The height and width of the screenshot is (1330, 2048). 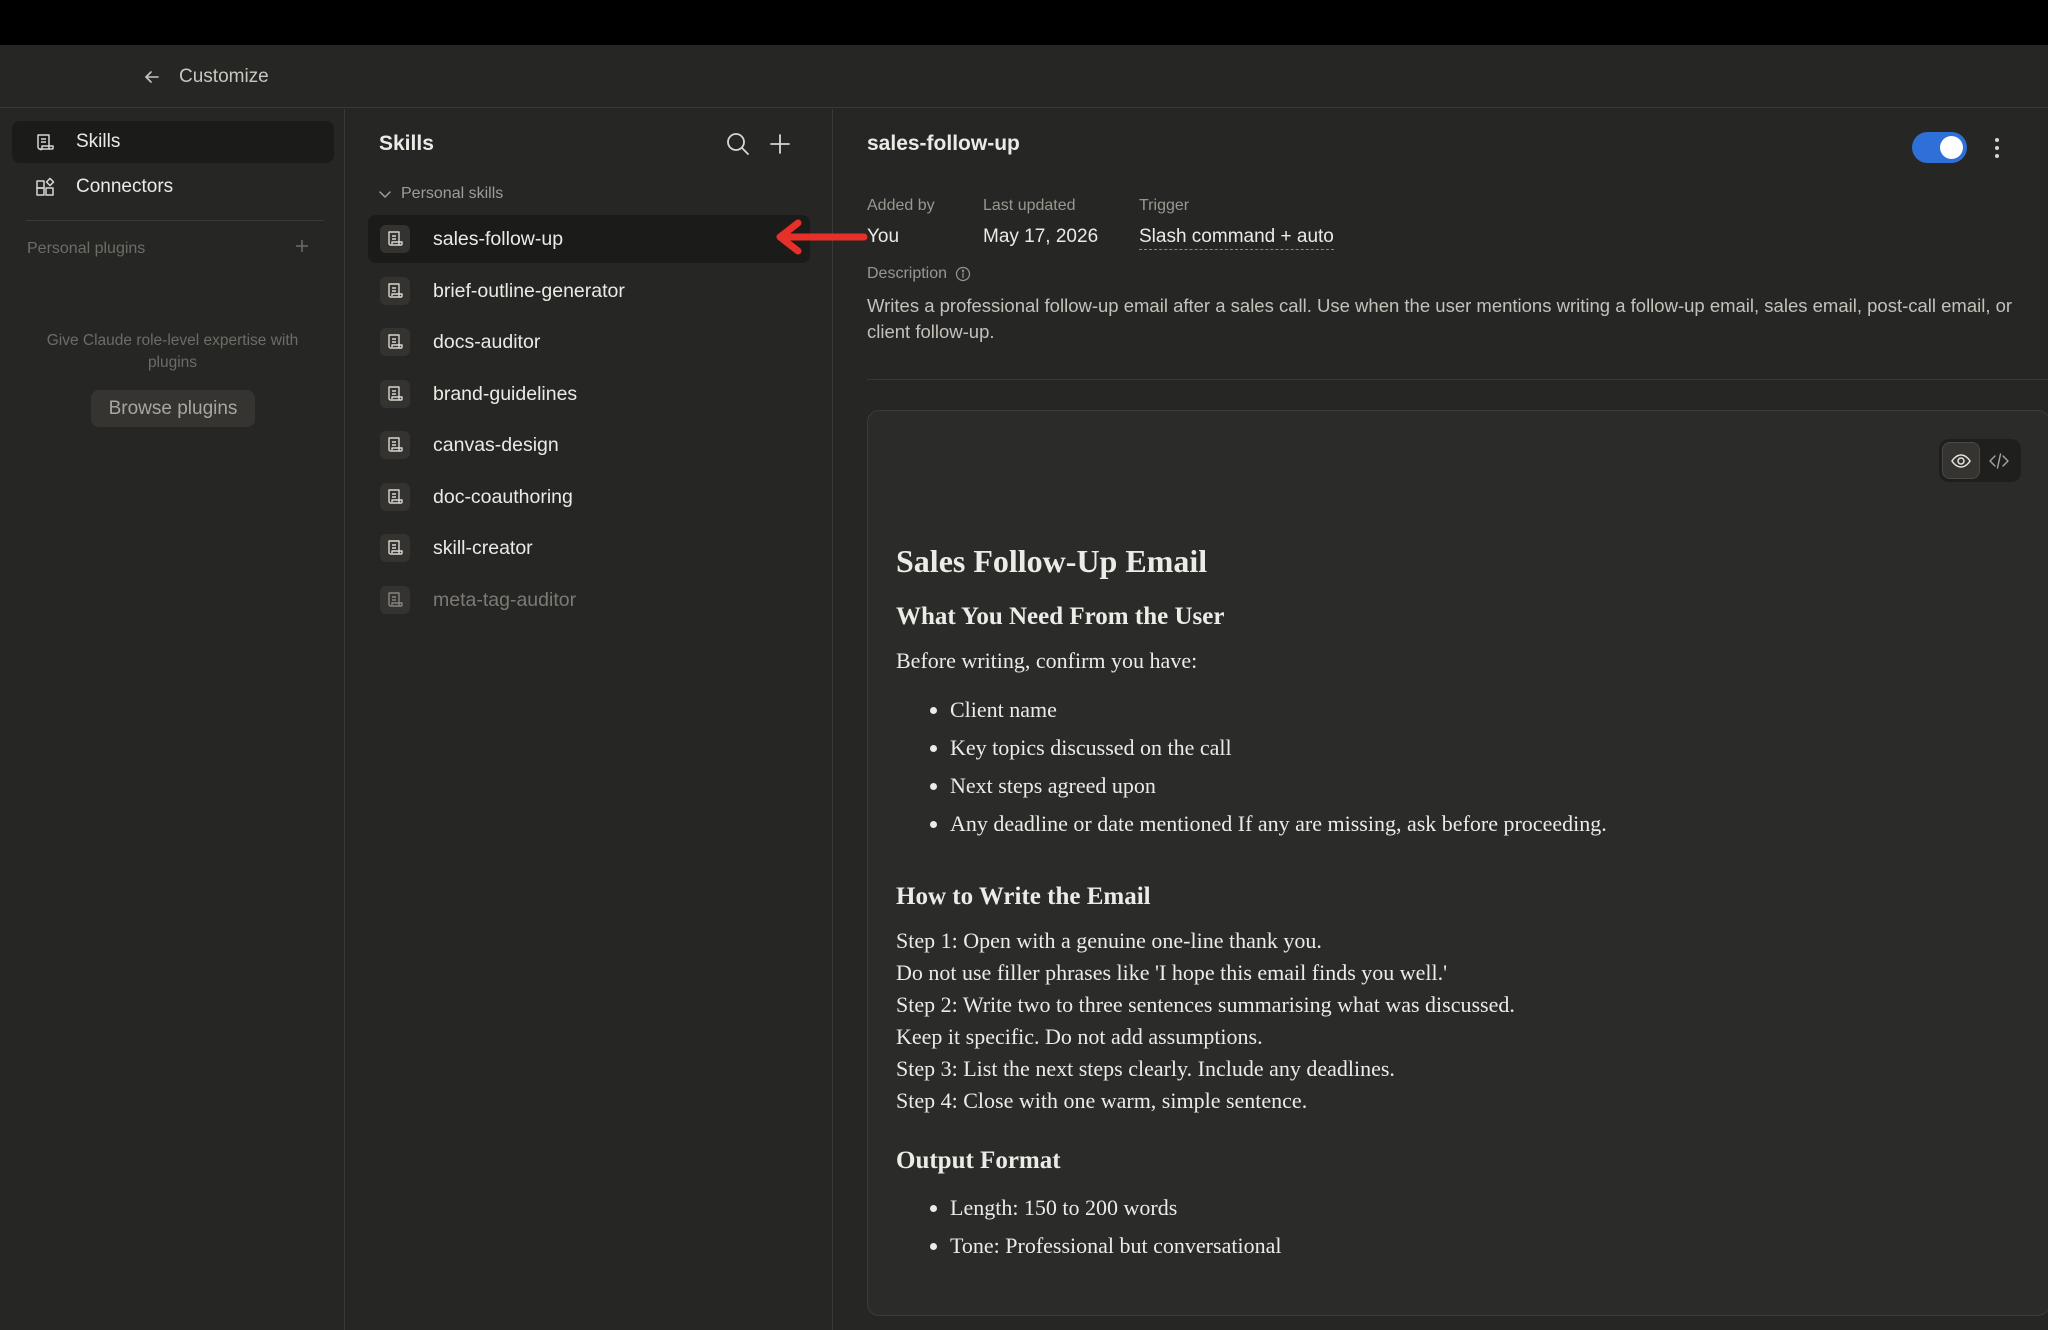 What do you see at coordinates (503, 497) in the screenshot?
I see `skill-label: doc-coauthoring` at bounding box center [503, 497].